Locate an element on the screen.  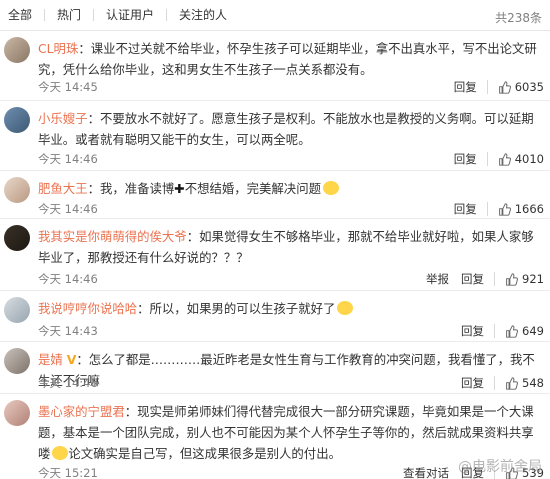
username: 肥鱼大王 is located at coordinates (63, 188).